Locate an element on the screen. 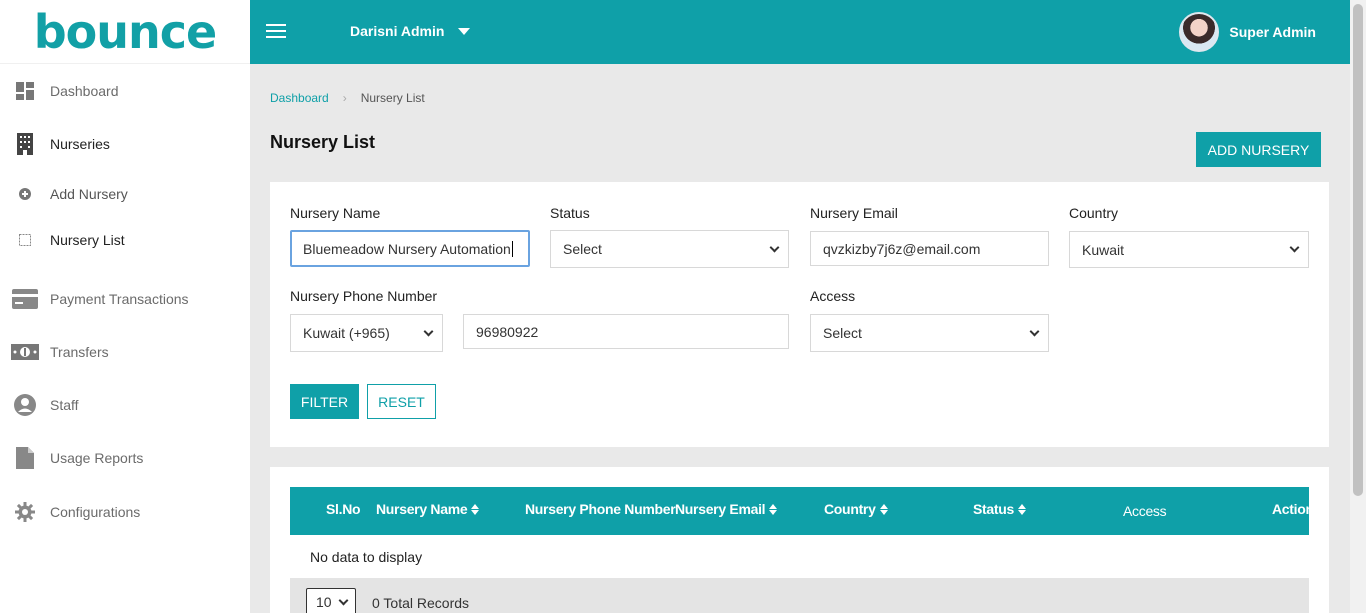 This screenshot has width=1366, height=613. sidebar-item-label: Add Nursery is located at coordinates (89, 194).